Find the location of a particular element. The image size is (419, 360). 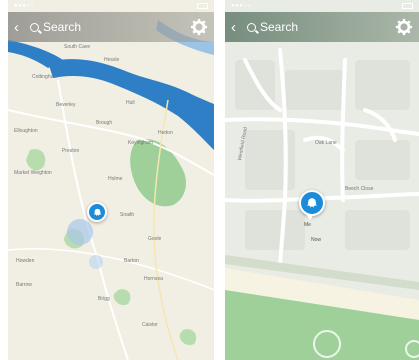

map-label: Keyingham is located at coordinates (141, 143).